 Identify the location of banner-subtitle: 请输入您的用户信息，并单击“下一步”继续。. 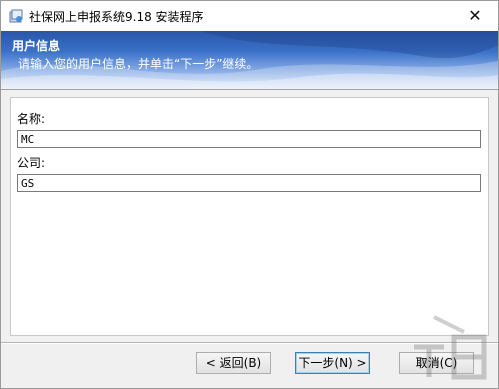
(138, 64).